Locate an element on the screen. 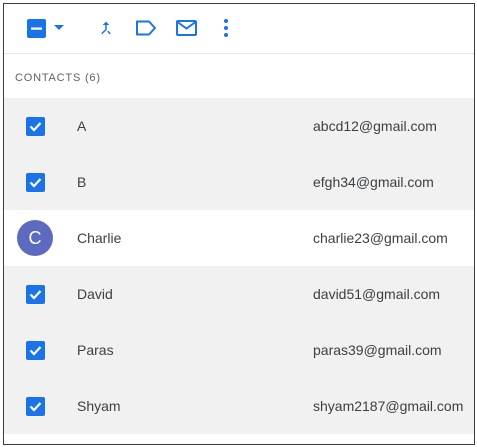 This screenshot has height=447, width=477. label-button is located at coordinates (146, 28).